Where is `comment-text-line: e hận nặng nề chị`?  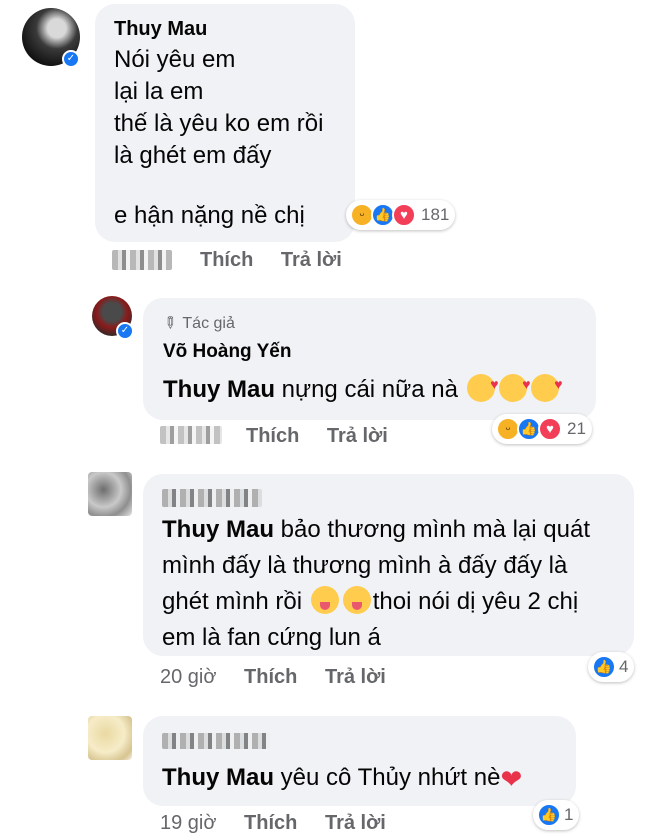
comment-text-line: e hận nặng nề chị is located at coordinates (209, 215).